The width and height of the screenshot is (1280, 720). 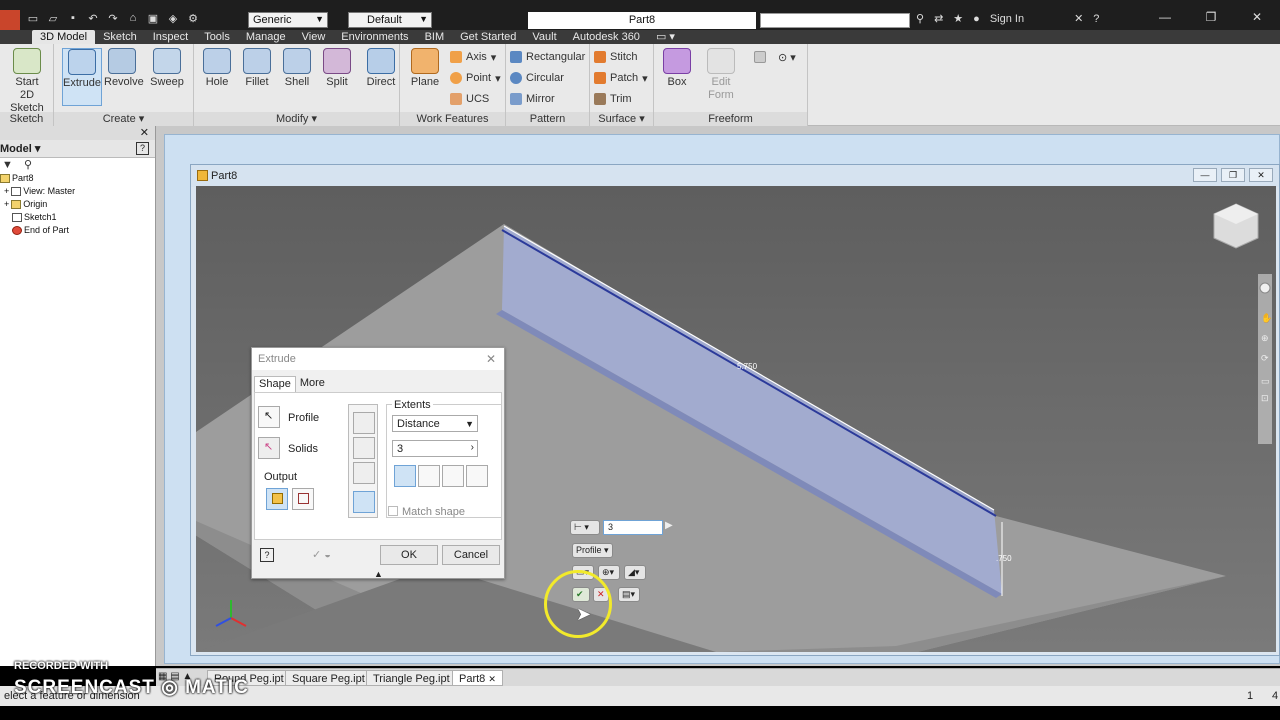 What do you see at coordinates (411, 678) in the screenshot?
I see `doc-tab-triangle-peg: Triangle Peg.ipt` at bounding box center [411, 678].